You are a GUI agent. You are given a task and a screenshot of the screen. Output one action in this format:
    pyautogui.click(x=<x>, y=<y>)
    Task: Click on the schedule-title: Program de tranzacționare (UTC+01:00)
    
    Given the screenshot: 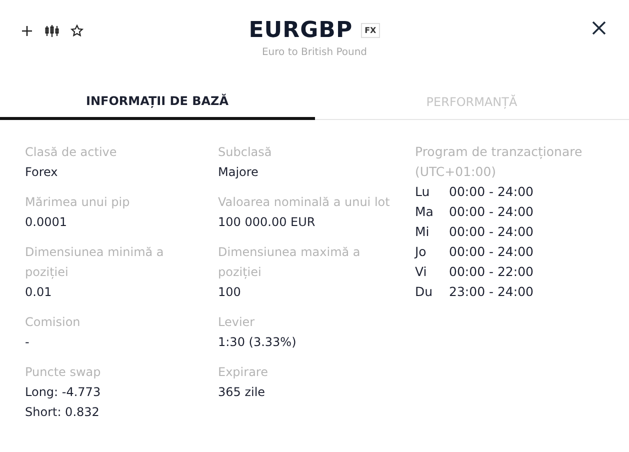 What is the action you would take?
    pyautogui.click(x=499, y=162)
    